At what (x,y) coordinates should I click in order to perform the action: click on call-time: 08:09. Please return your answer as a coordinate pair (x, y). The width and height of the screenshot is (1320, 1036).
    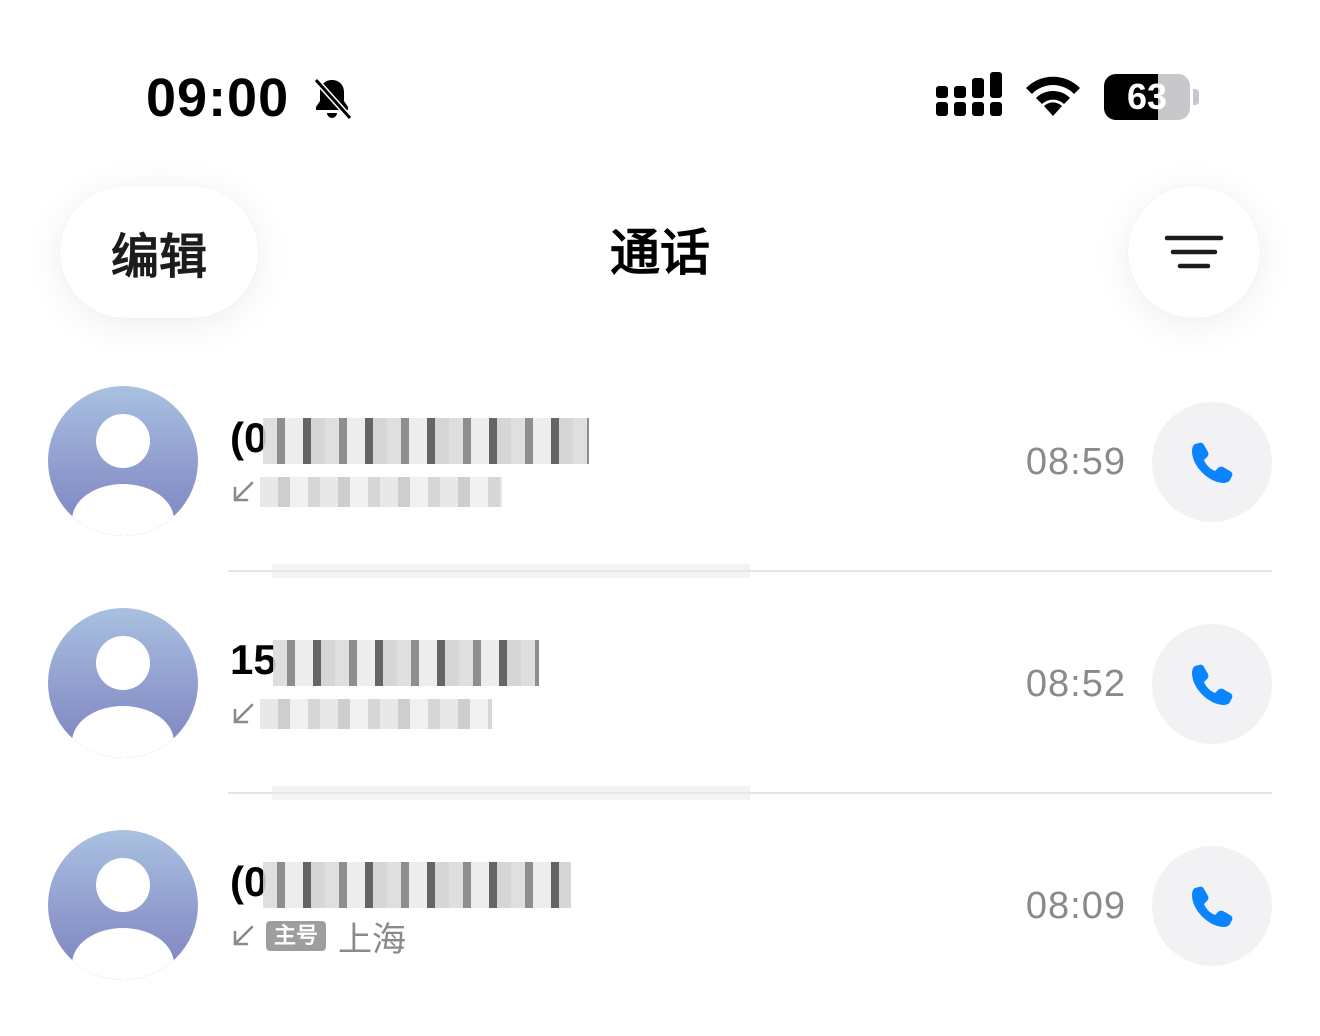
    Looking at the image, I should click on (1075, 906).